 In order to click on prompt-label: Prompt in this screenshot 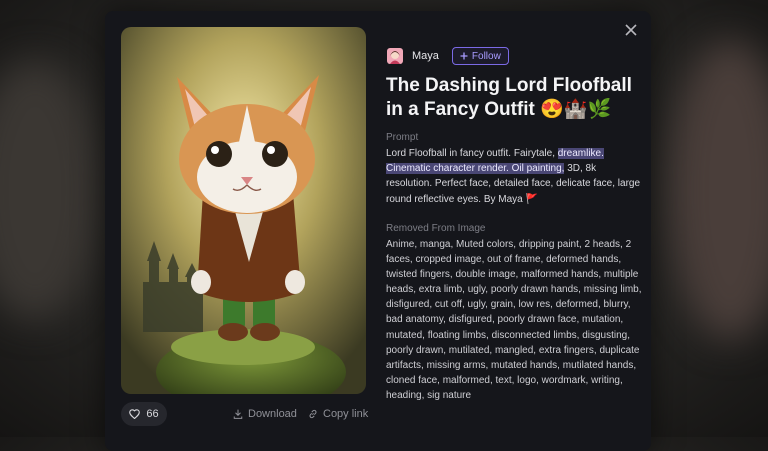, I will do `click(402, 137)`.